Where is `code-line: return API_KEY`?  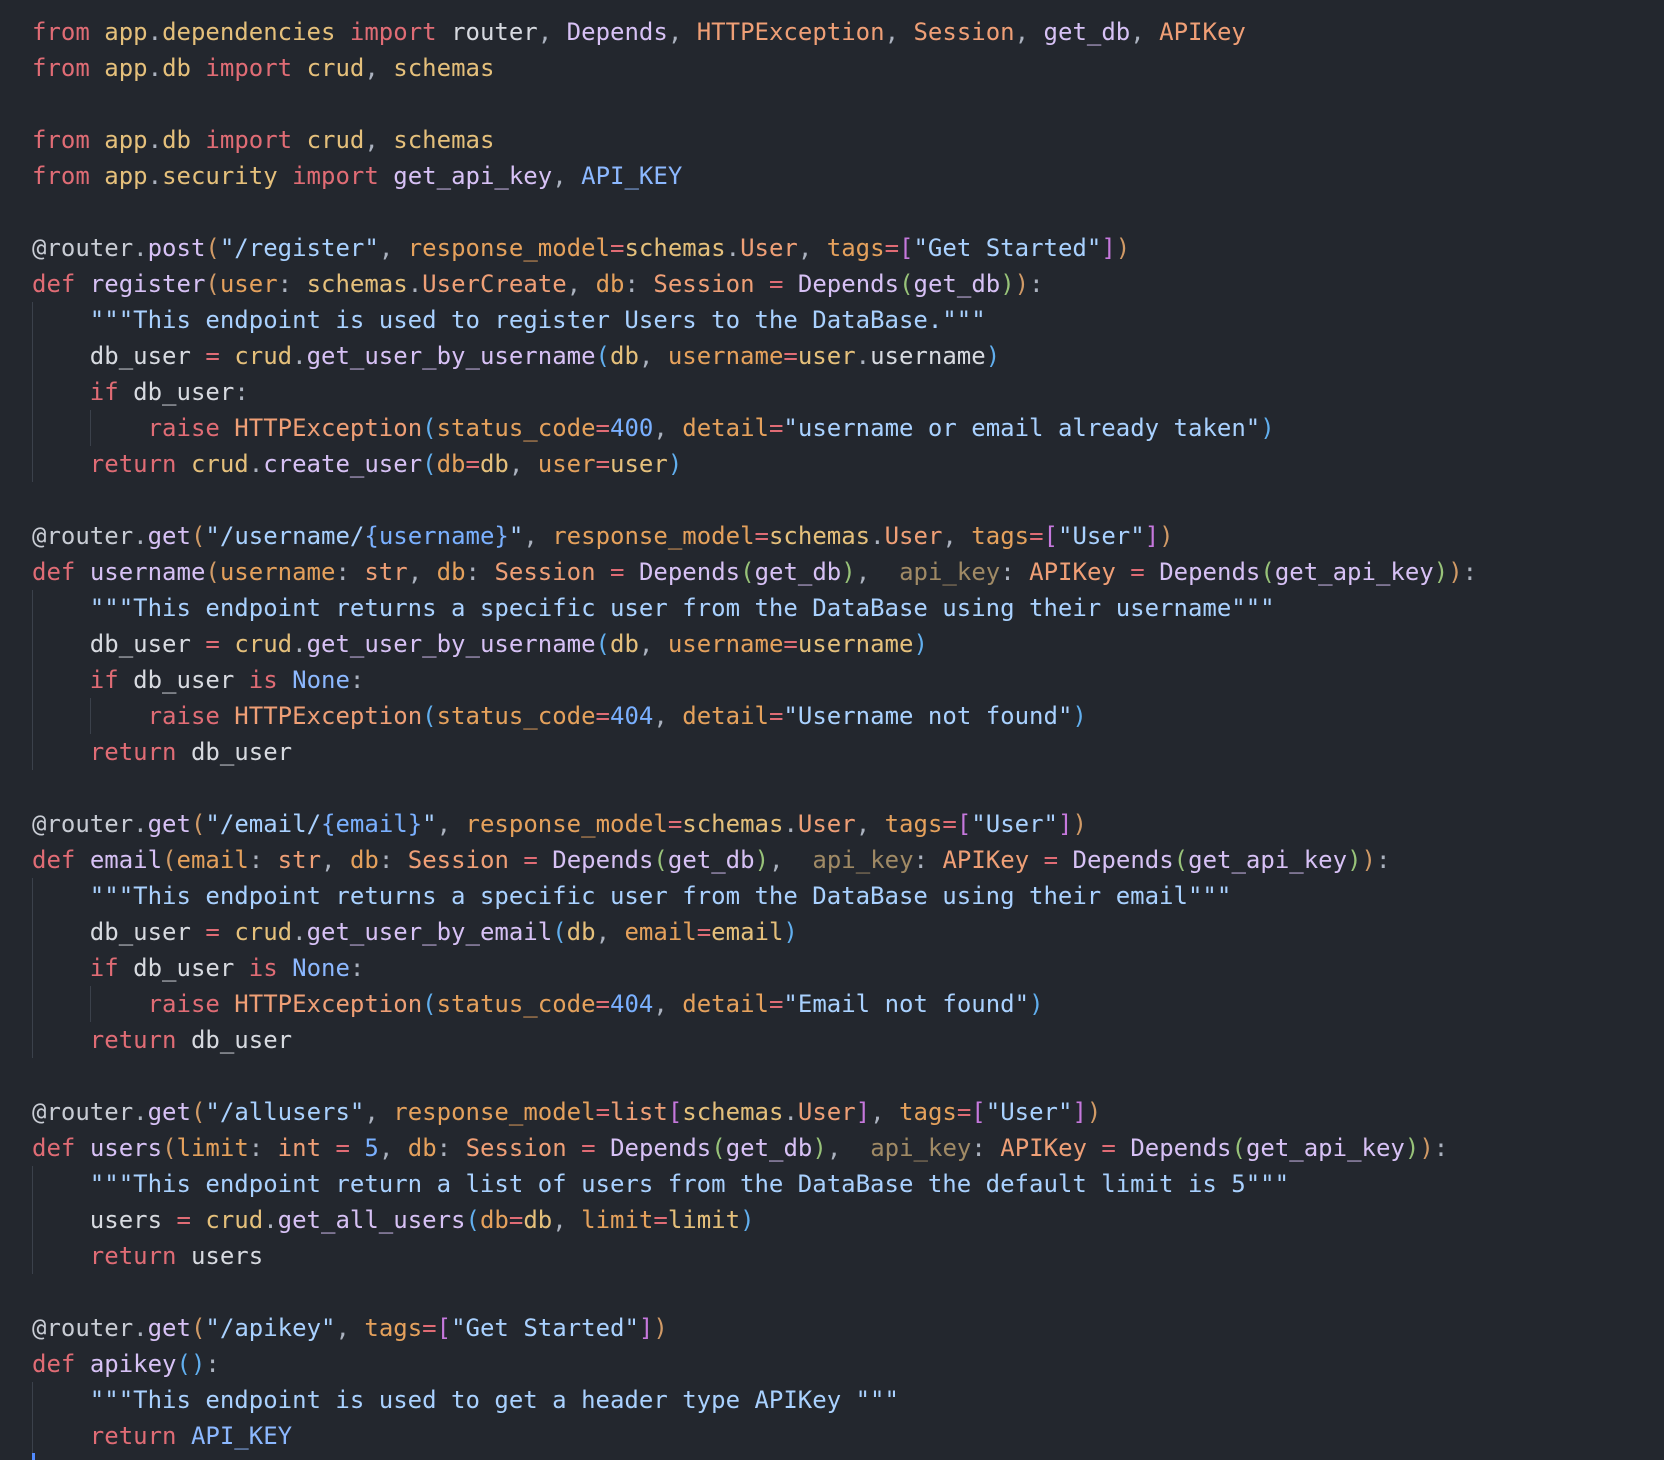 code-line: return API_KEY is located at coordinates (837, 1436).